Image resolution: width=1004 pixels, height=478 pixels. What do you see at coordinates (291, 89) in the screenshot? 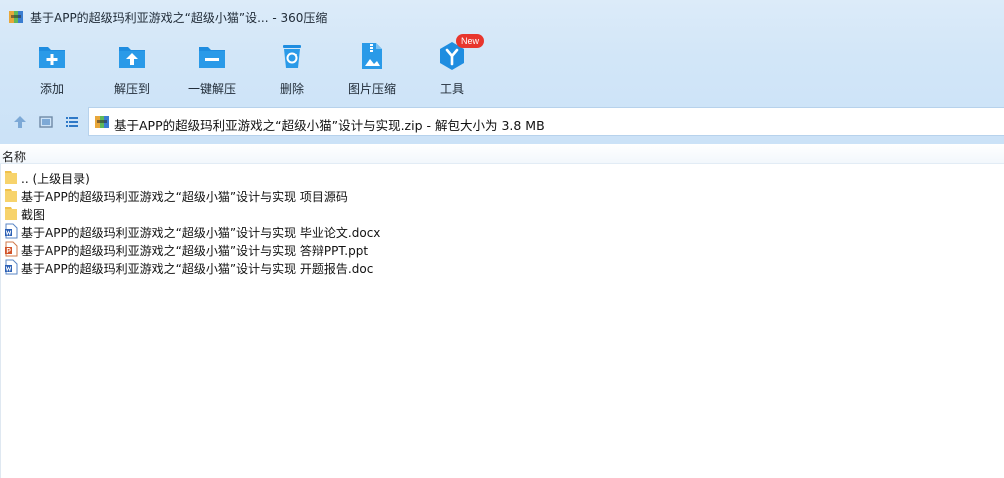
I see `delete-label: 删除` at bounding box center [291, 89].